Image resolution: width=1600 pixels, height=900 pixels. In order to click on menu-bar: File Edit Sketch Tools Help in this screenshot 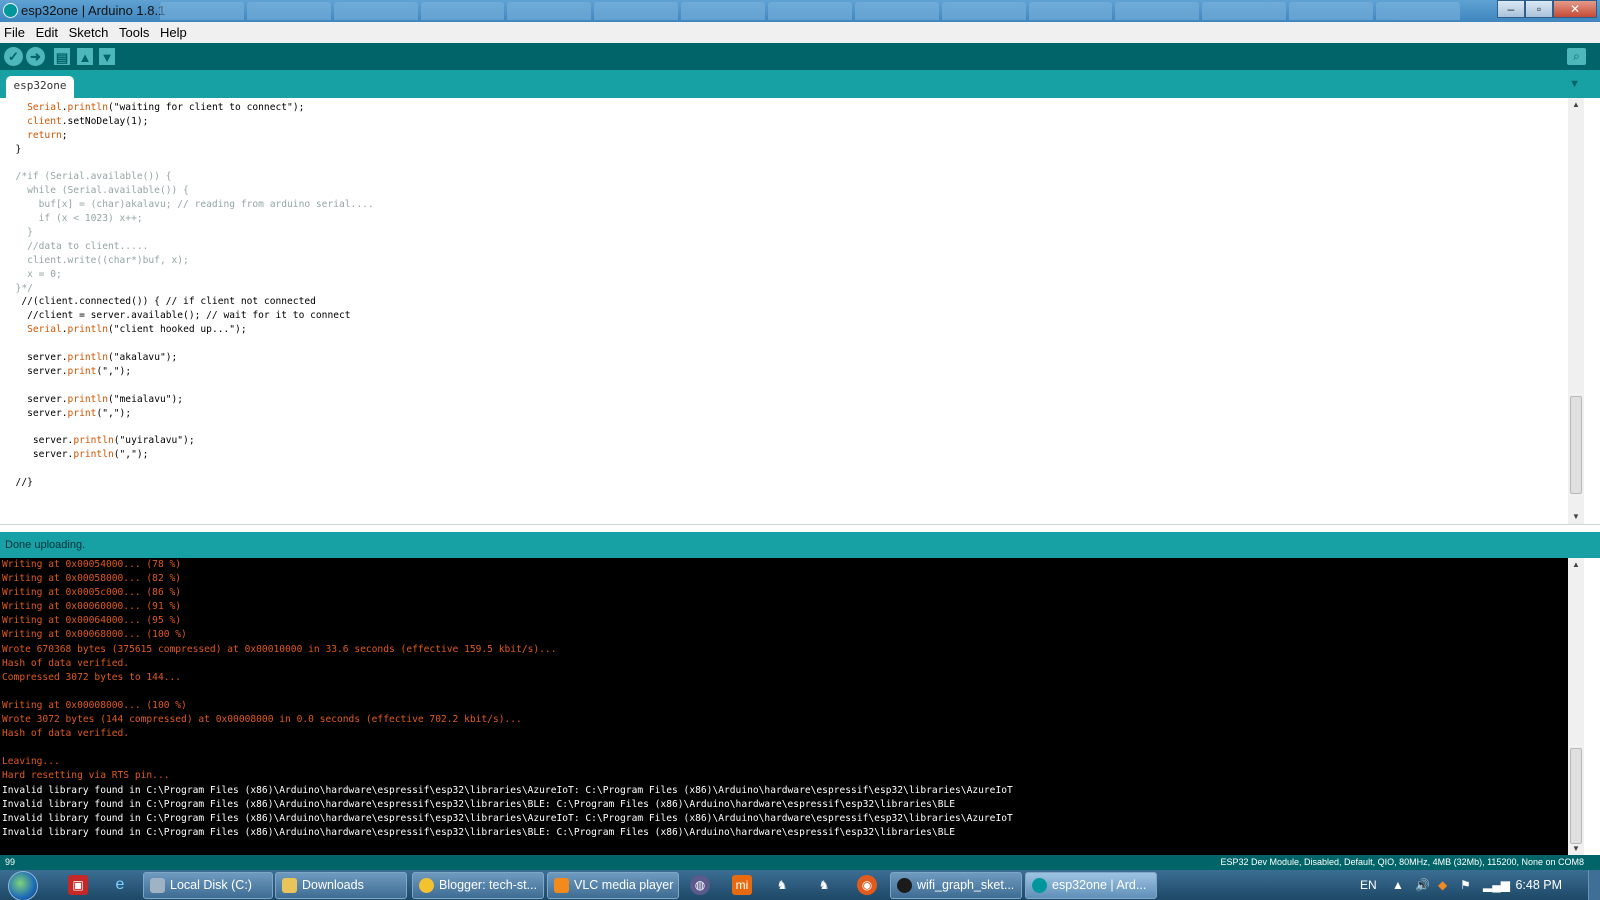, I will do `click(800, 32)`.